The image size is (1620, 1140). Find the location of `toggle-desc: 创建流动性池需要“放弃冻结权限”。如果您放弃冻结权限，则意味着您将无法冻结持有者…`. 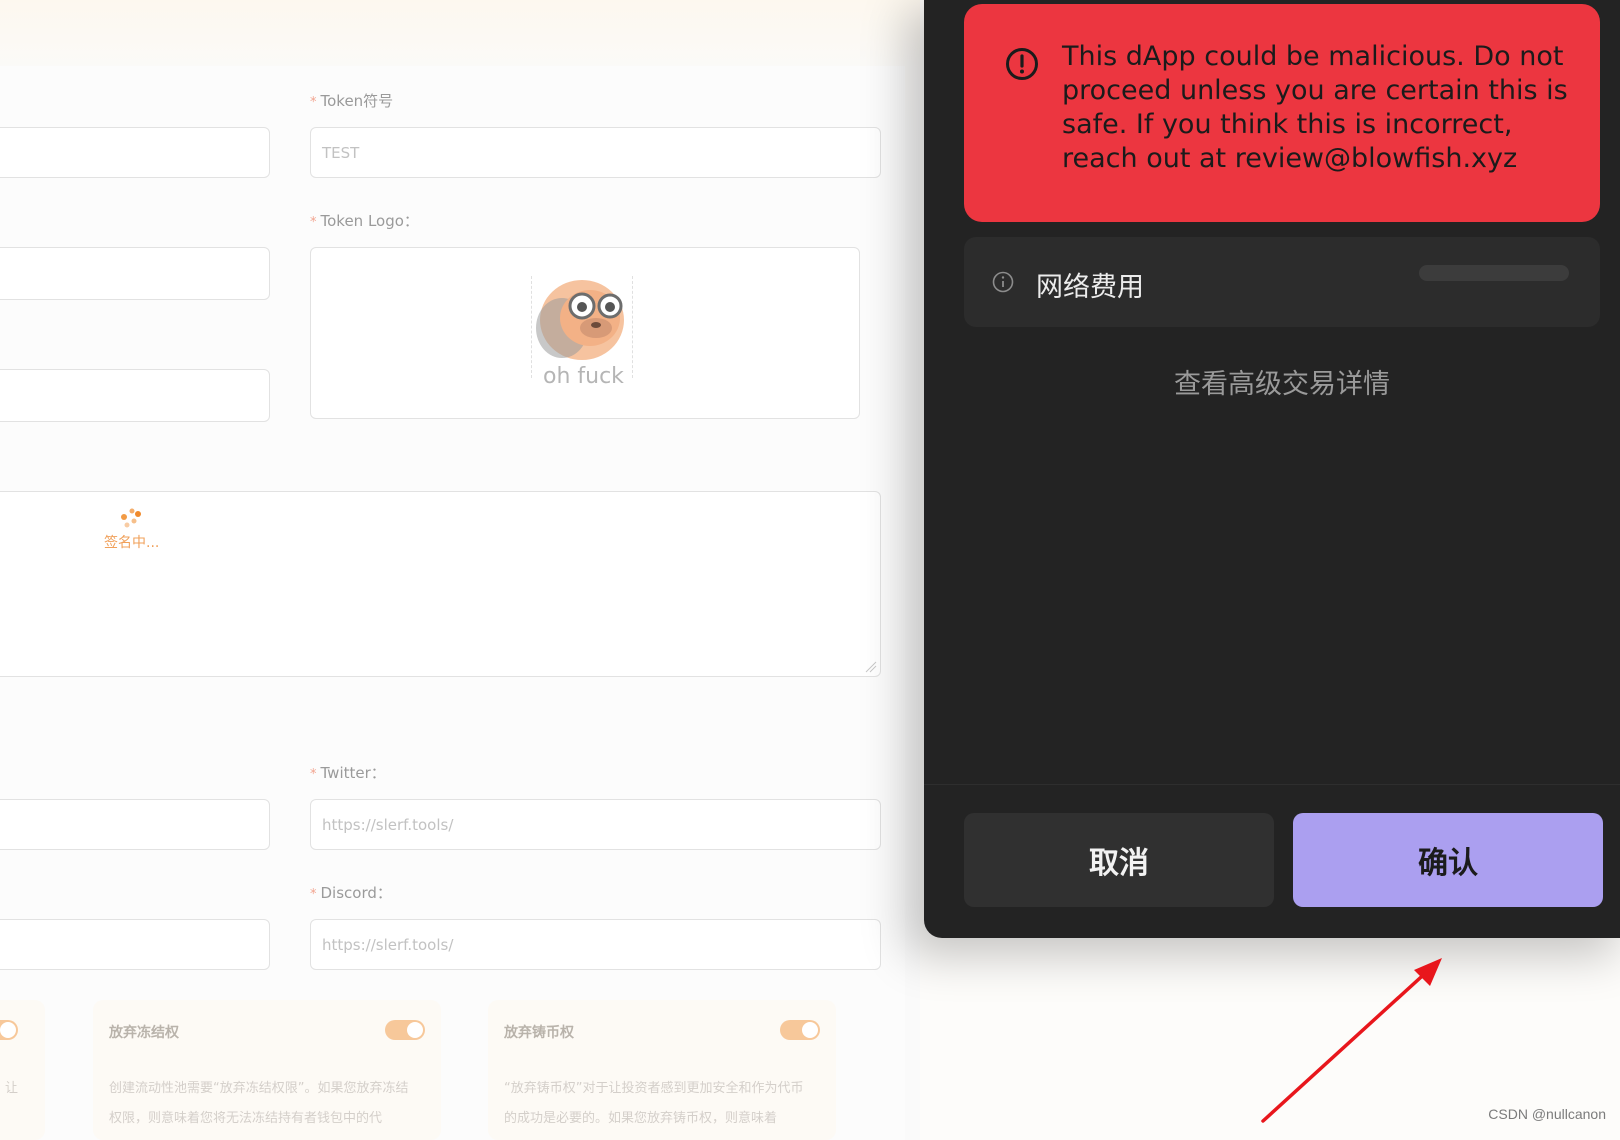

toggle-desc: 创建流动性池需要“放弃冻结权限”。如果您放弃冻结权限，则意味着您将无法冻结持有者… is located at coordinates (259, 1103).